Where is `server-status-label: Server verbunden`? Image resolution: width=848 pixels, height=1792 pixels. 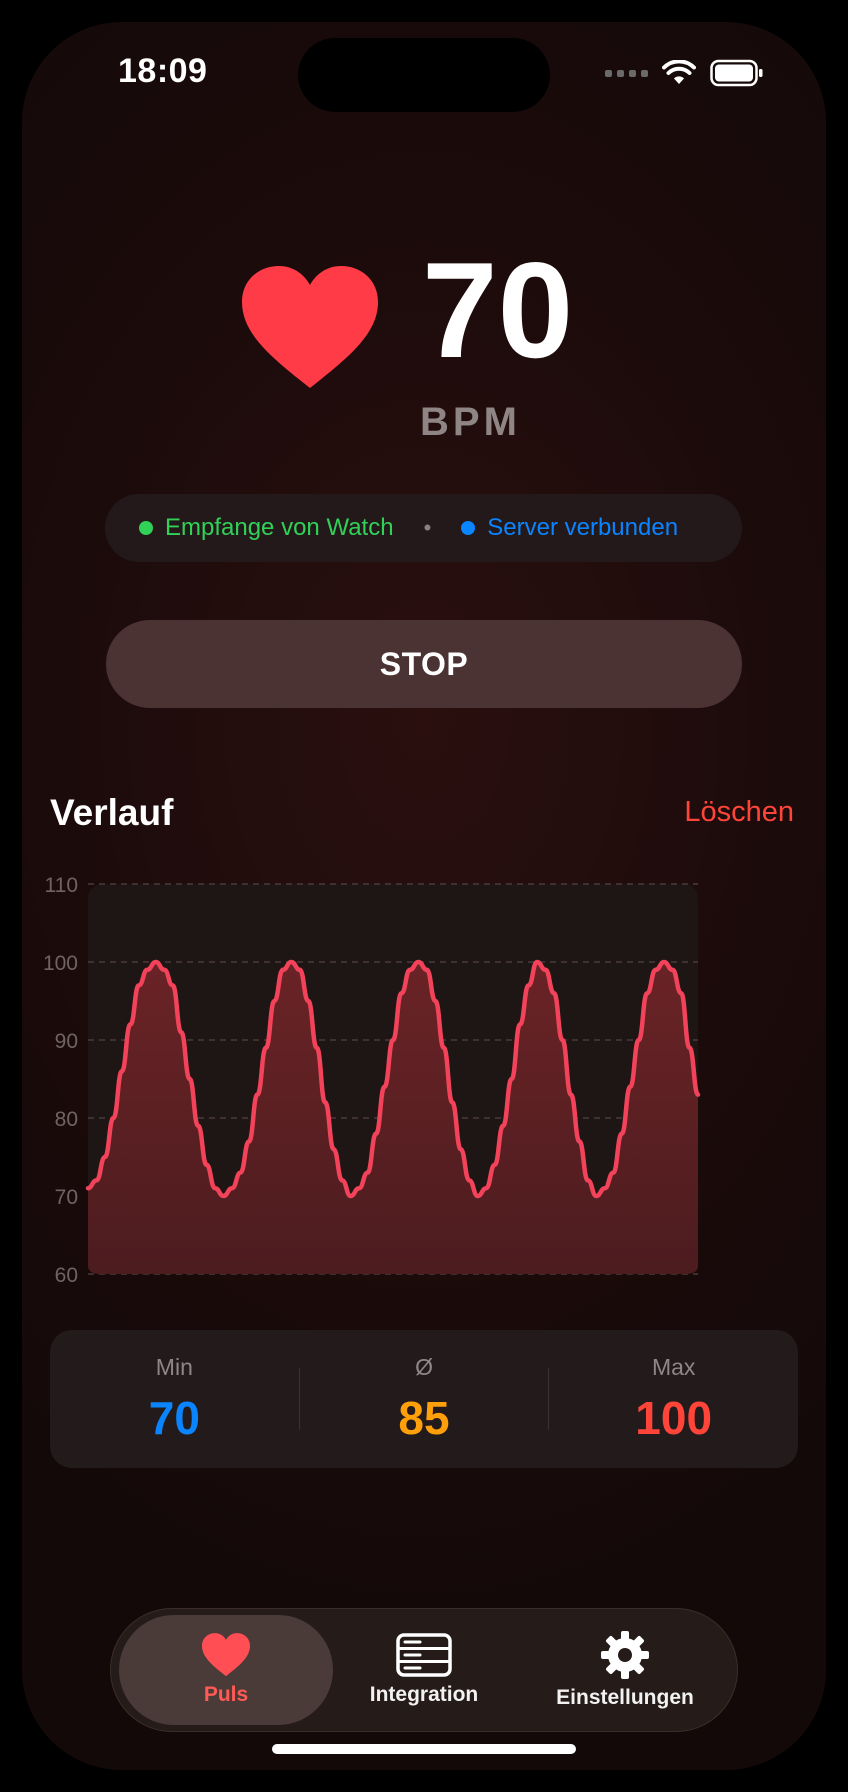
server-status-label: Server verbunden is located at coordinates (583, 527).